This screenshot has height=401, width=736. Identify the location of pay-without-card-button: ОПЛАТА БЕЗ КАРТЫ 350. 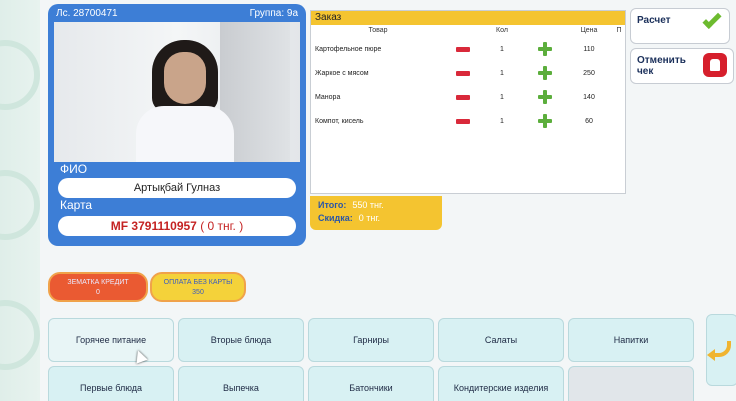
(198, 287).